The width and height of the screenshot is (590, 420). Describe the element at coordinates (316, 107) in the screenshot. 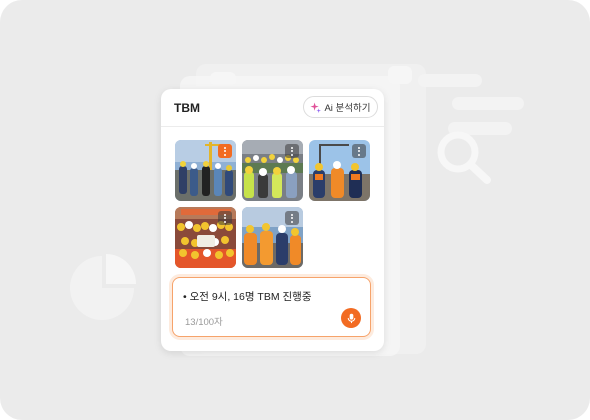

I see `sparkle-icon` at that location.